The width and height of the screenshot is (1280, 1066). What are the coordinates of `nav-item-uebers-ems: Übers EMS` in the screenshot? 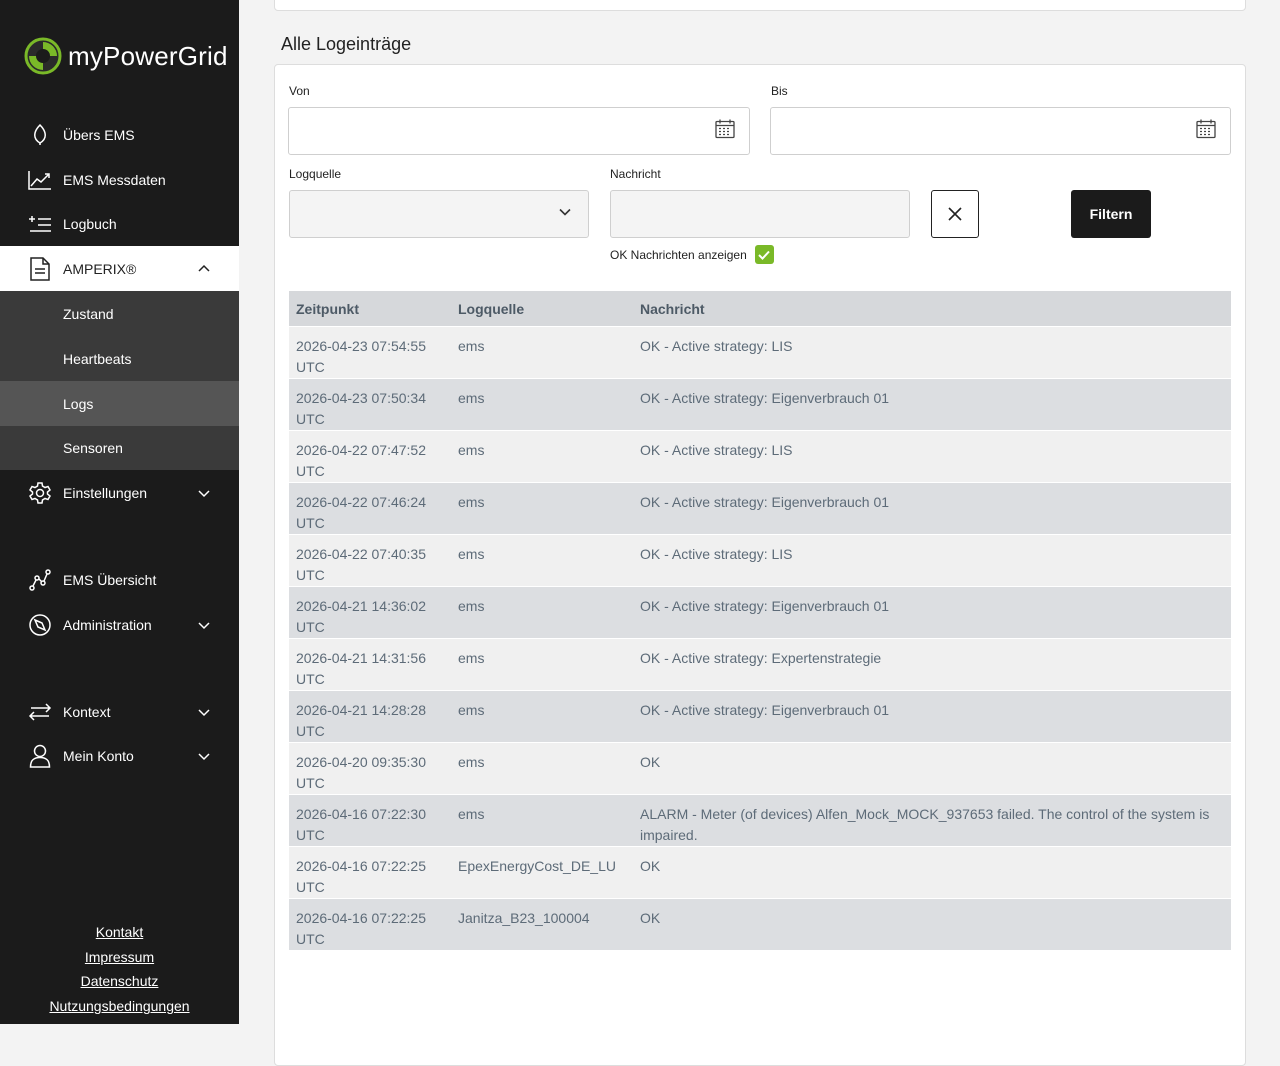 It's located at (119, 135).